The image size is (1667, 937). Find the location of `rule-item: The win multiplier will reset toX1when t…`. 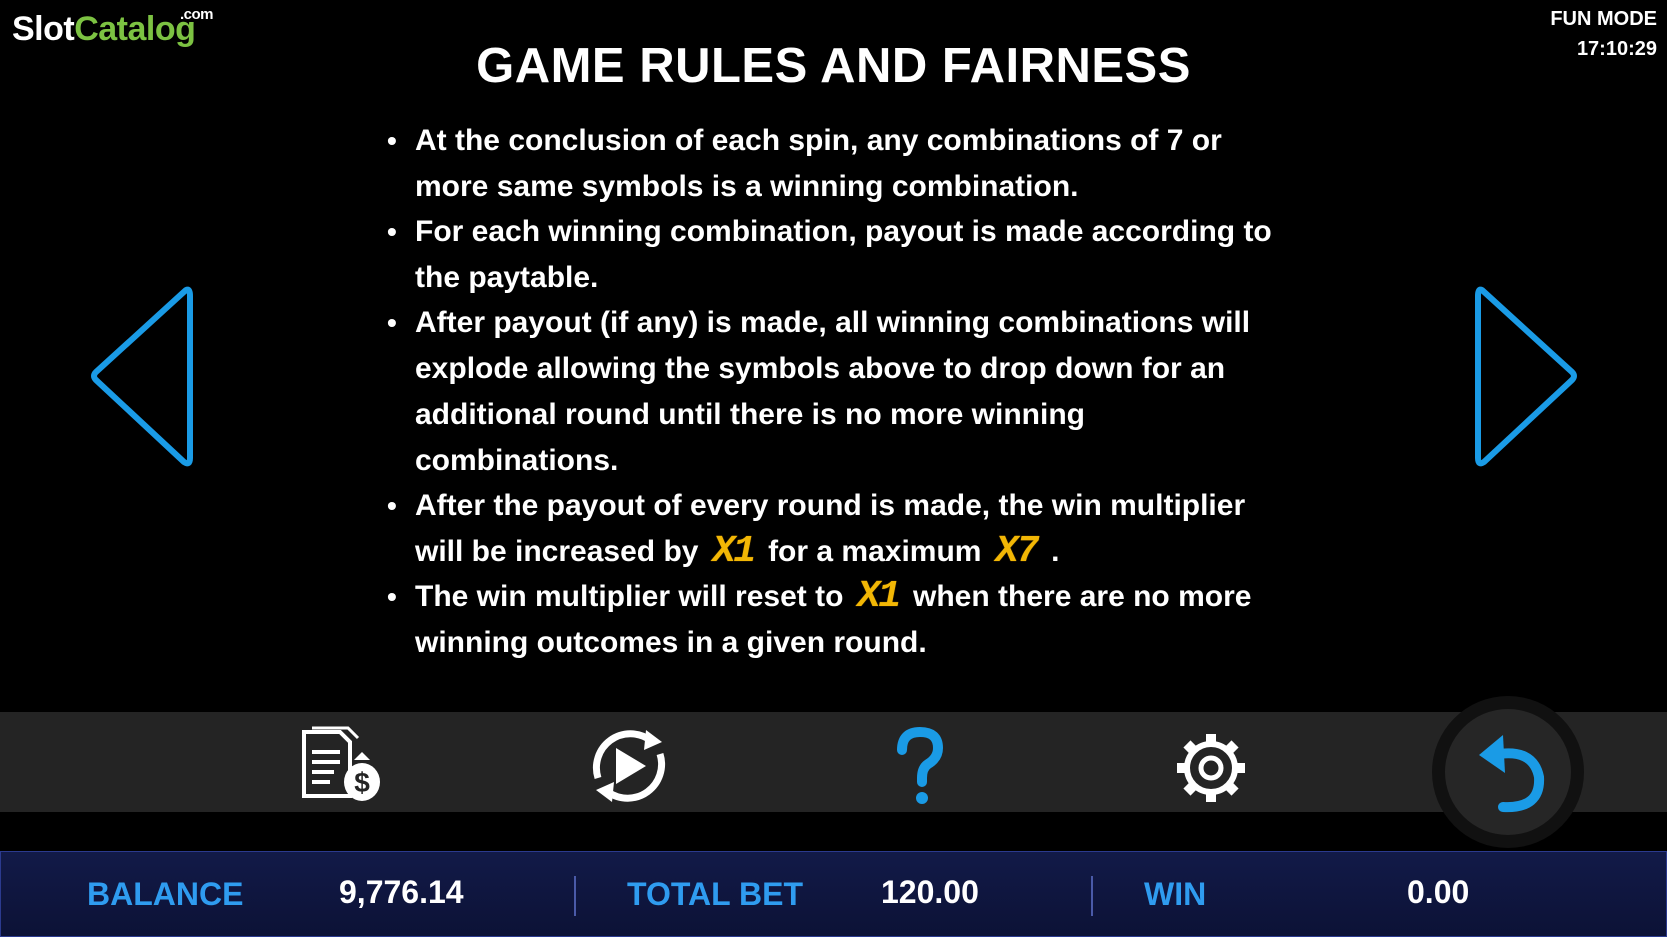

rule-item: The win multiplier will reset toX1when t… is located at coordinates (837, 620).